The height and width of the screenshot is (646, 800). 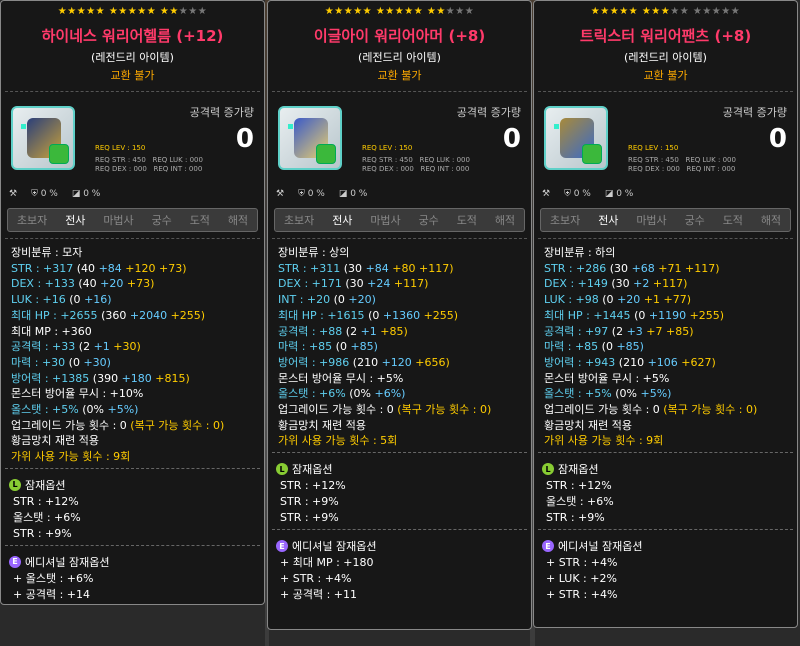 What do you see at coordinates (619, 331) in the screenshot?
I see `stat-line: 공격력 : +97 (2 +3 +7 +85)` at bounding box center [619, 331].